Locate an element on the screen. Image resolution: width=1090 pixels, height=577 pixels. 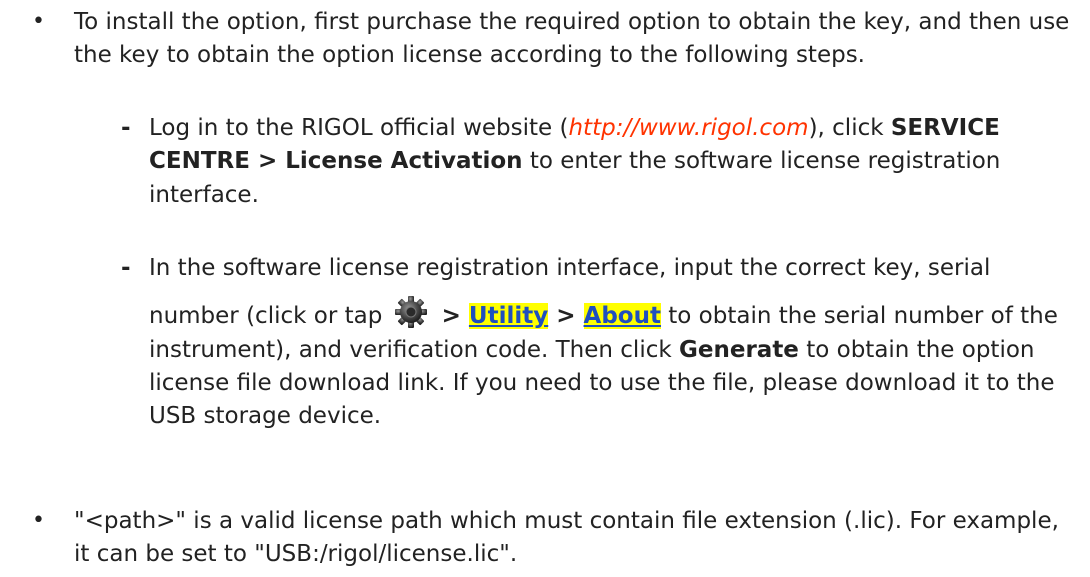
settings-gear-icon is located at coordinates (411, 312).